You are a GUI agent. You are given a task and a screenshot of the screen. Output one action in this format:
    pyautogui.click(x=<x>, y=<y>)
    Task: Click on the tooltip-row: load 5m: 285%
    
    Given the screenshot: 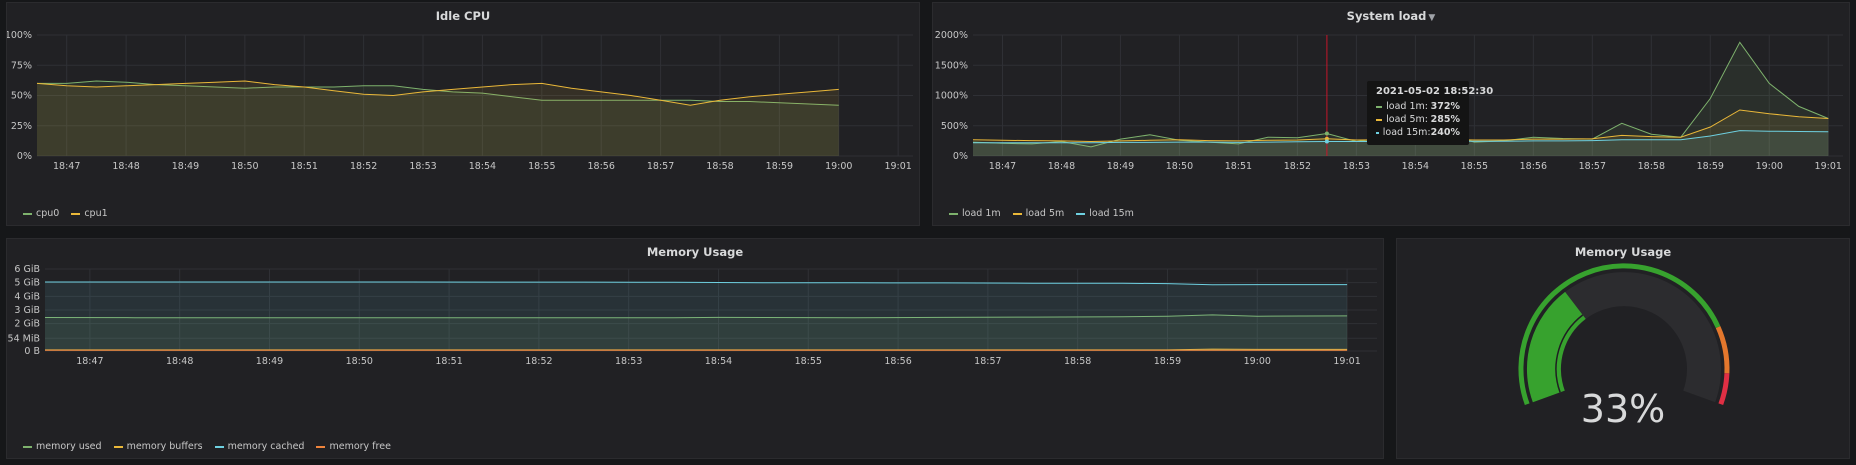 What is the action you would take?
    pyautogui.click(x=1418, y=119)
    